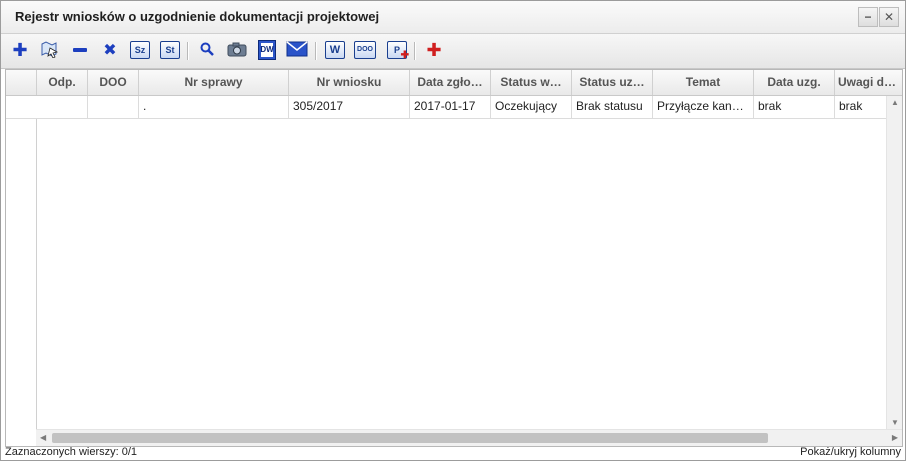  Describe the element at coordinates (703, 82) in the screenshot. I see `column-header-temat: Temat` at that location.